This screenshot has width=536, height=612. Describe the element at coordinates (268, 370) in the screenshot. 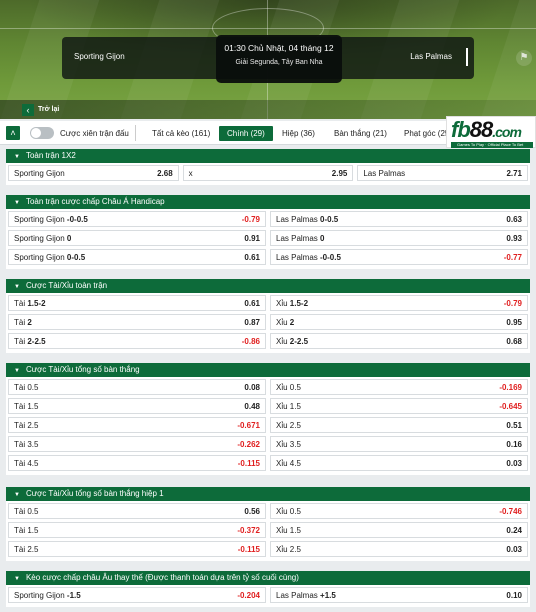

I see `market-section-header: ▼ Cược Tài/Xỉu tổng số bàn thắng` at that location.